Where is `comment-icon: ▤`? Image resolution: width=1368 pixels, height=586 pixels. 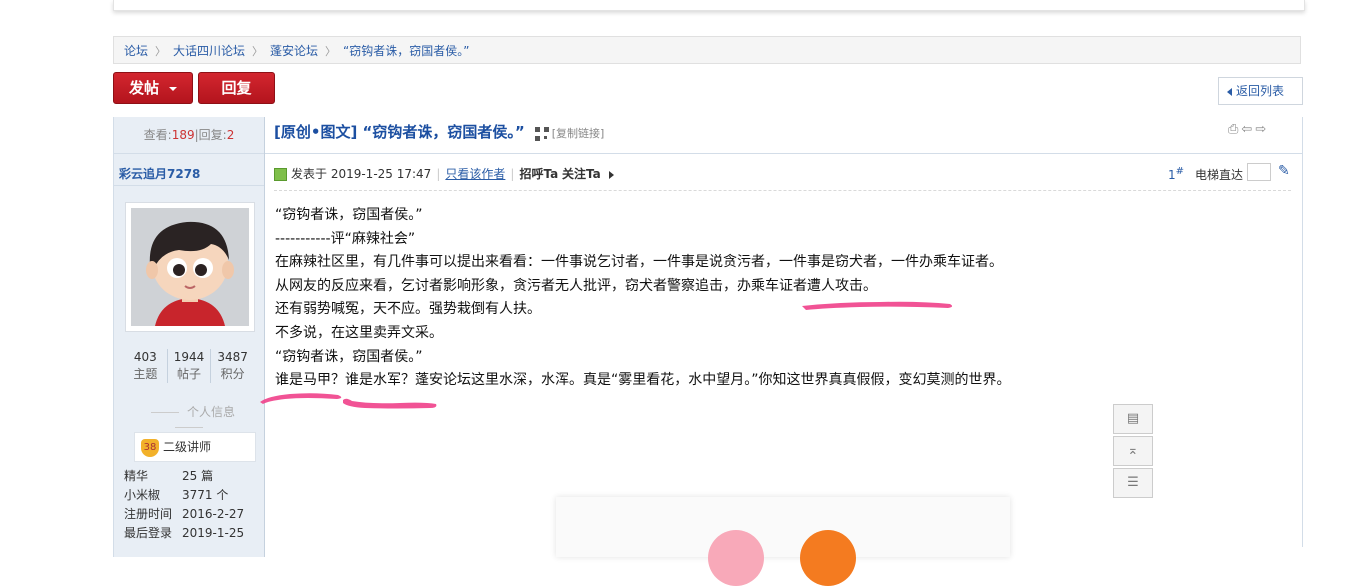
comment-icon: ▤ is located at coordinates (1133, 419).